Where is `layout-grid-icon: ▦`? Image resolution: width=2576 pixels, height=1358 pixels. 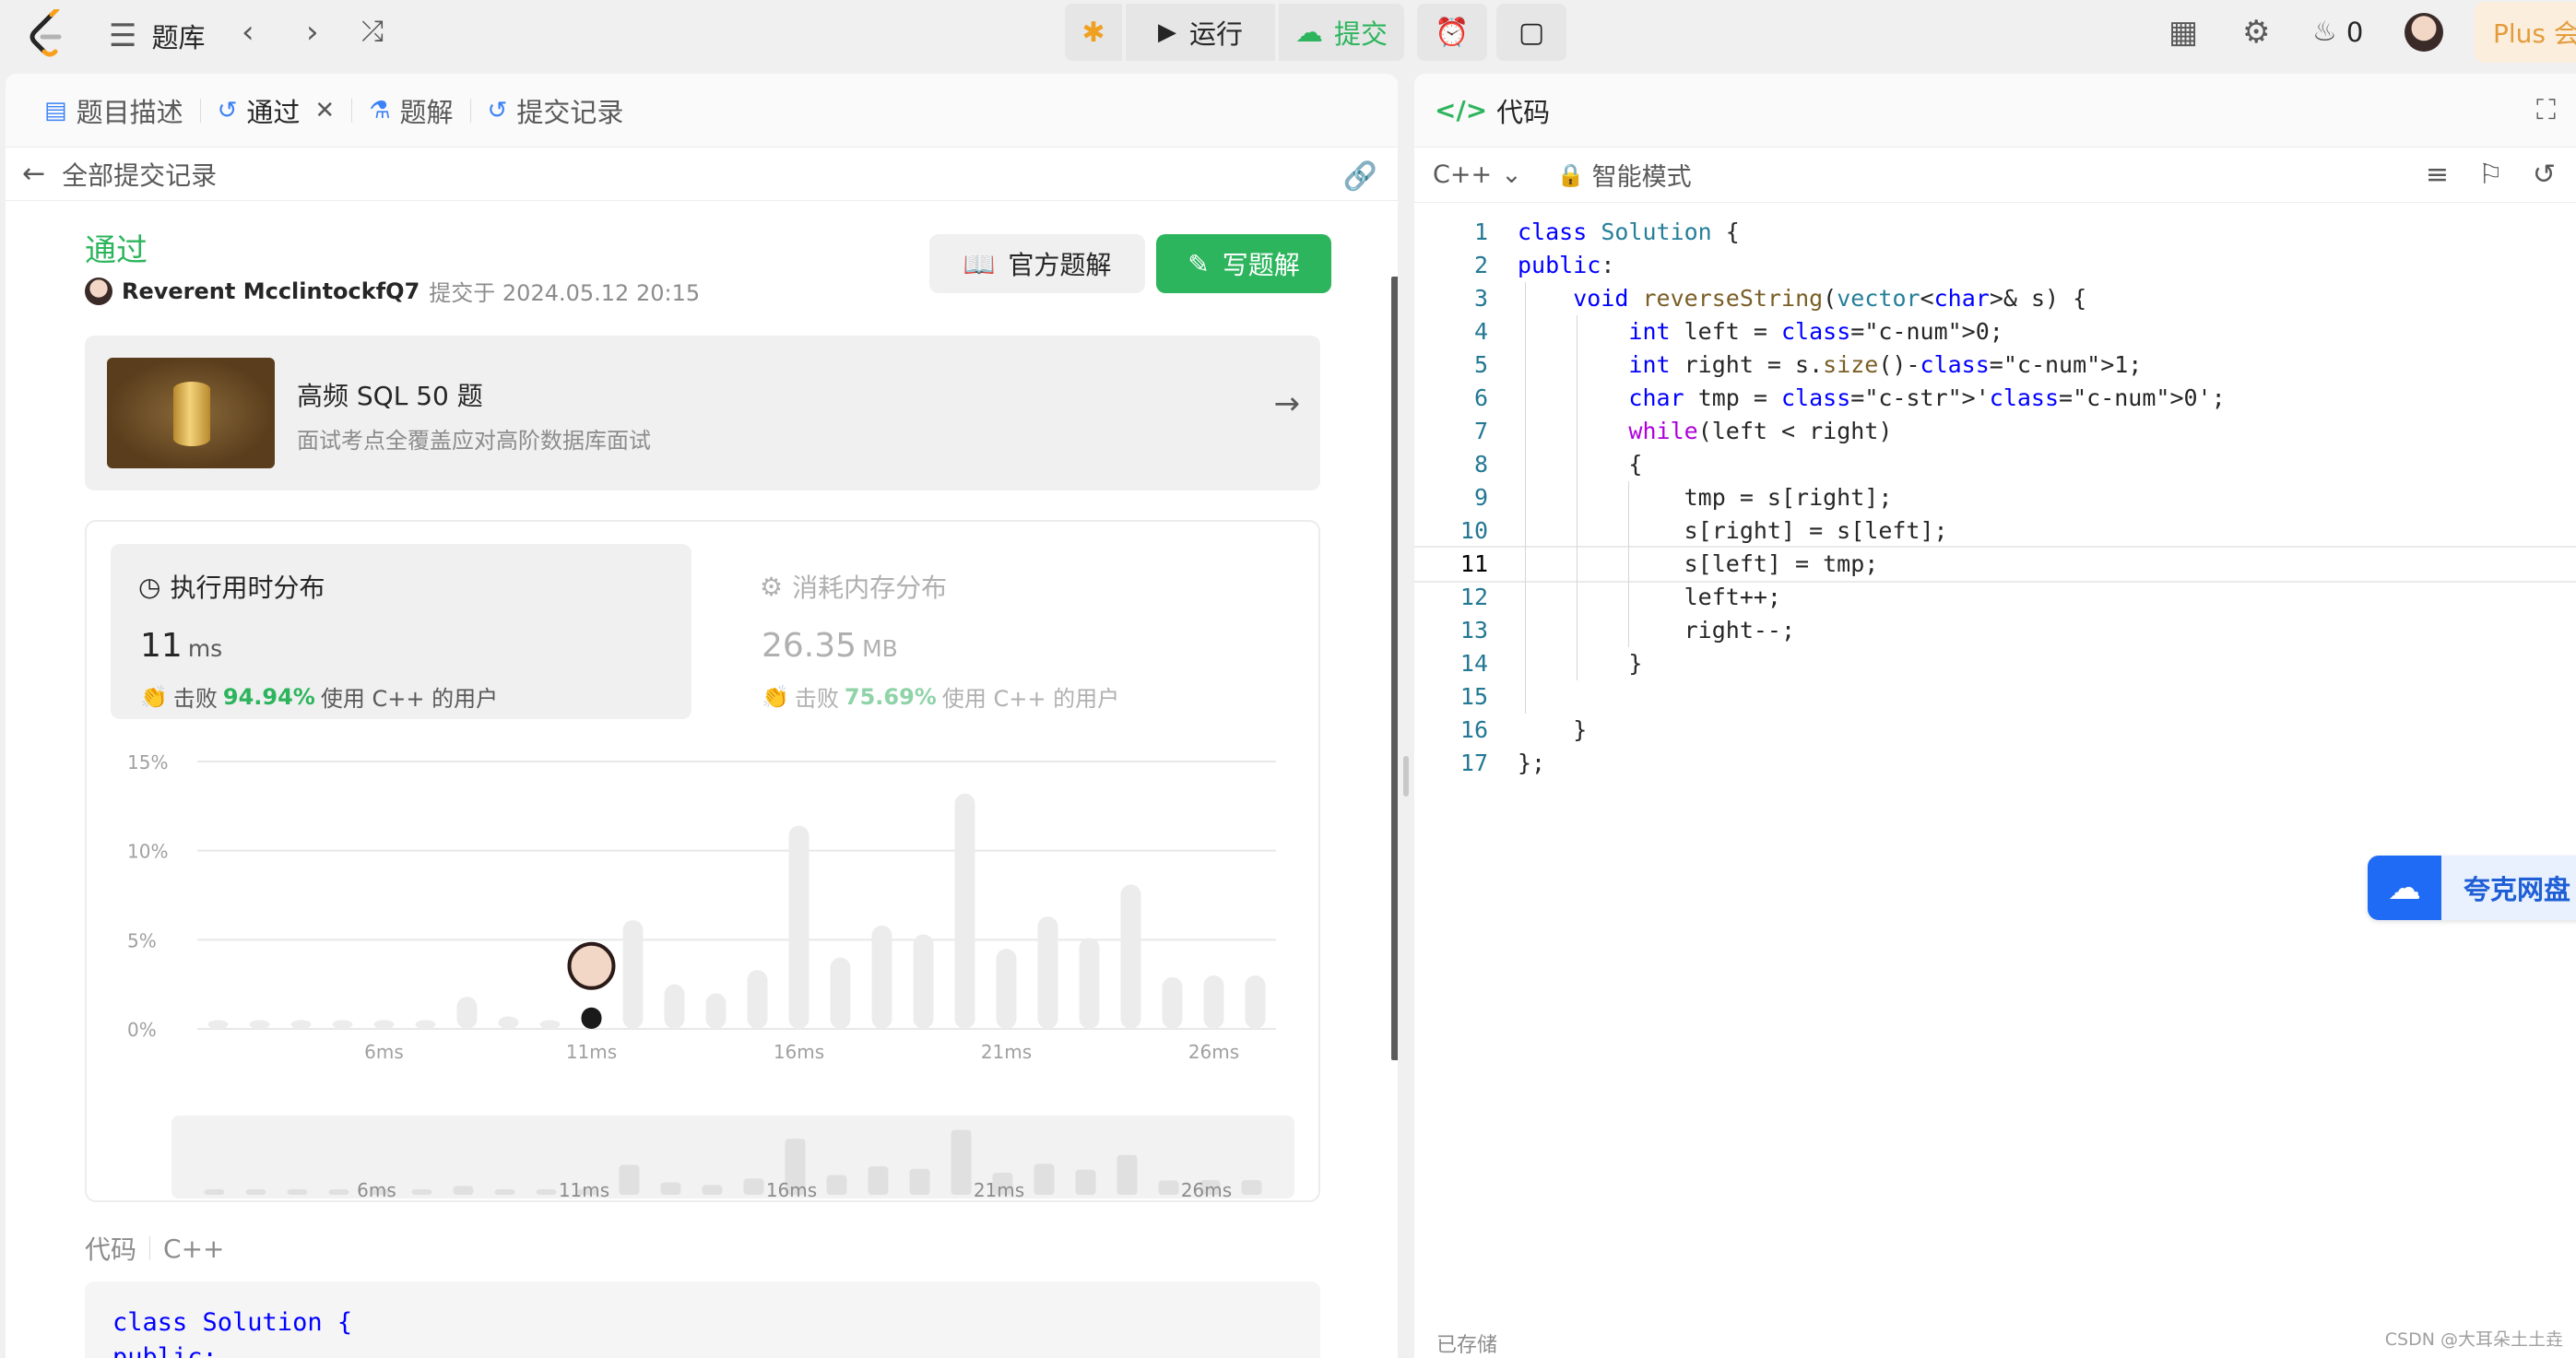
layout-grid-icon: ▦ is located at coordinates (2183, 32).